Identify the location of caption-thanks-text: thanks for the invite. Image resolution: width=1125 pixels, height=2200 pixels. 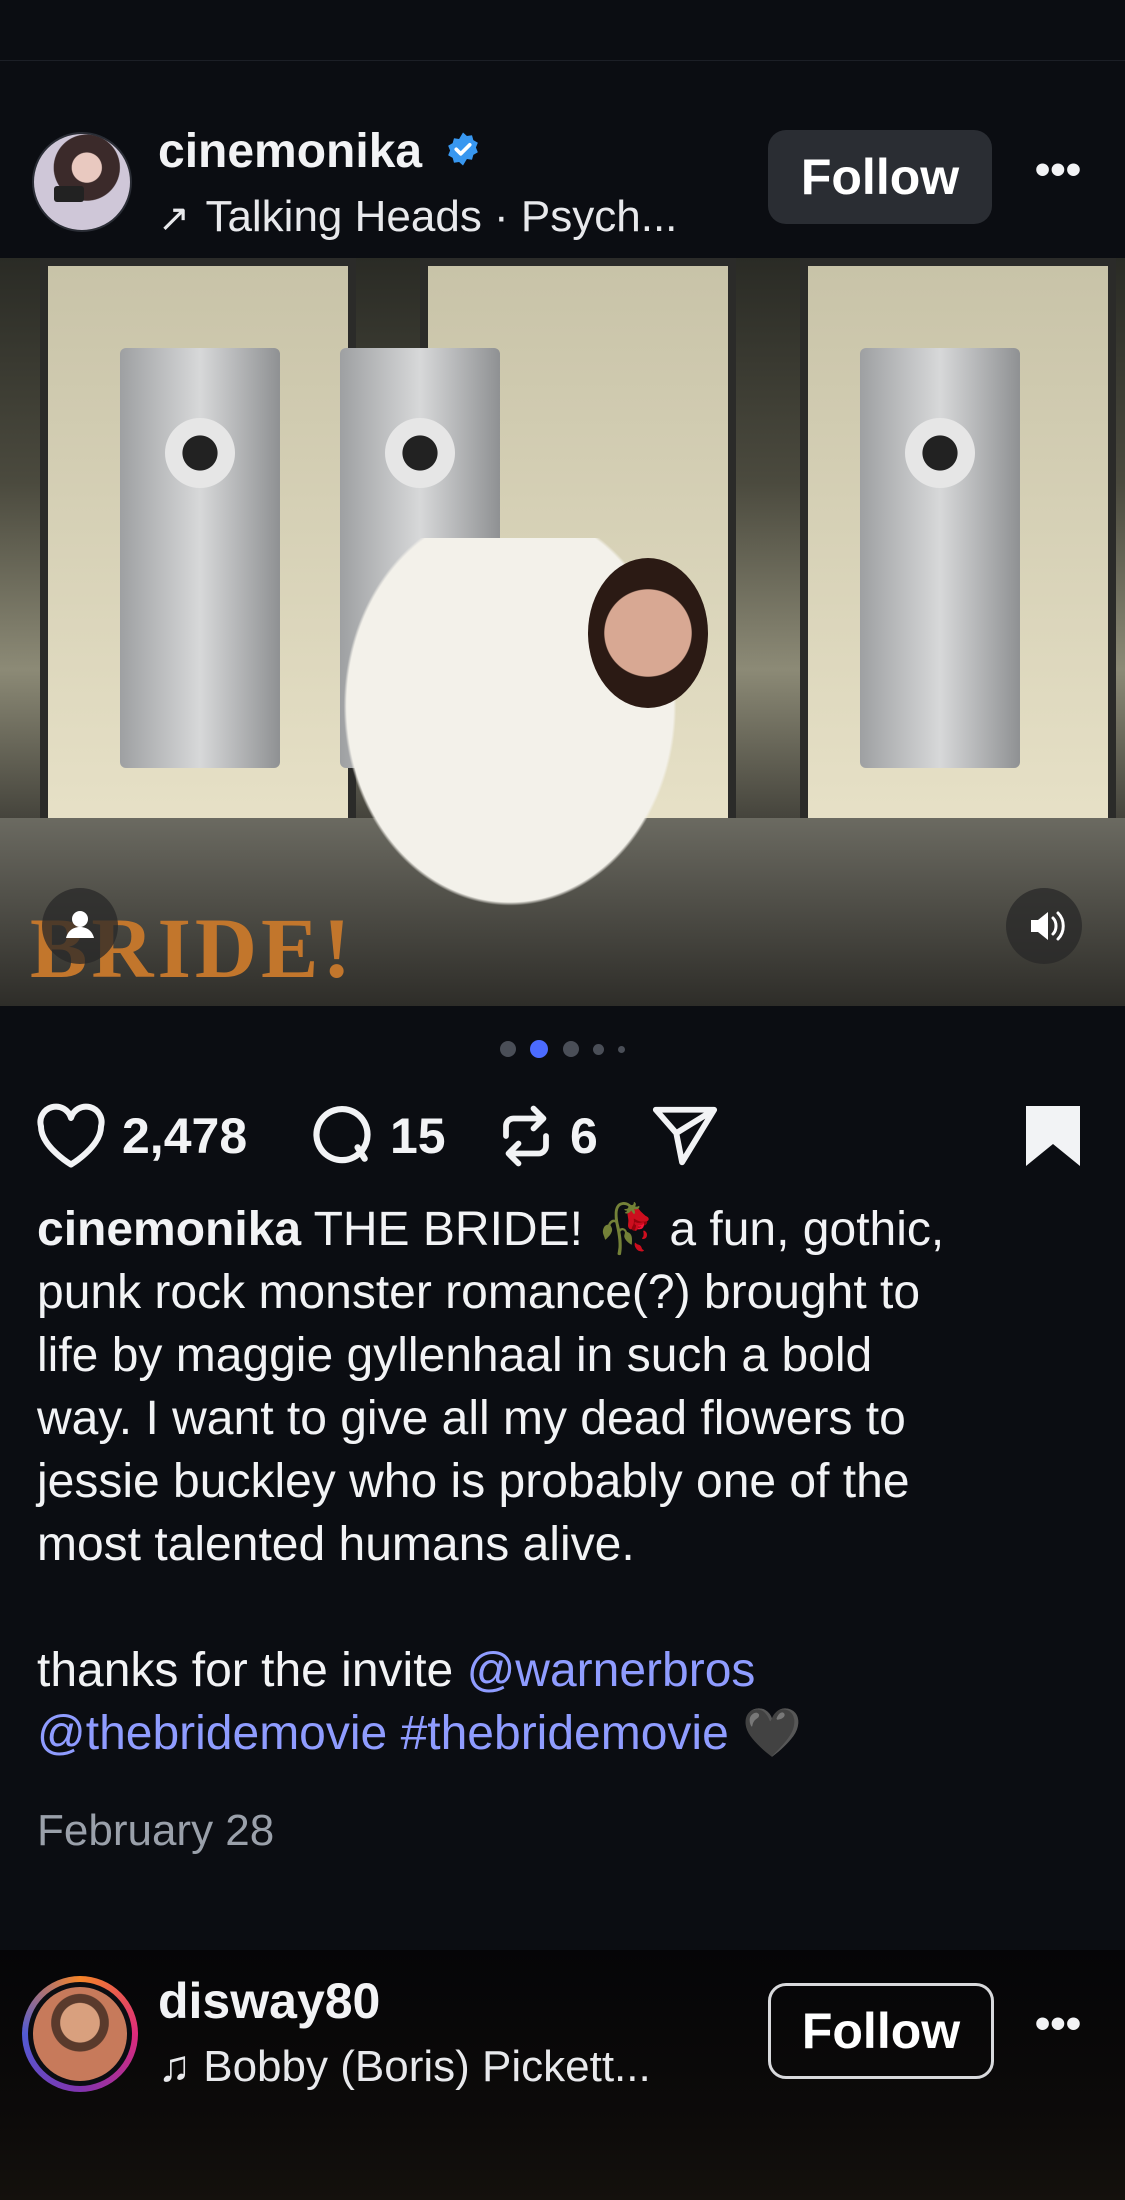
(245, 1670).